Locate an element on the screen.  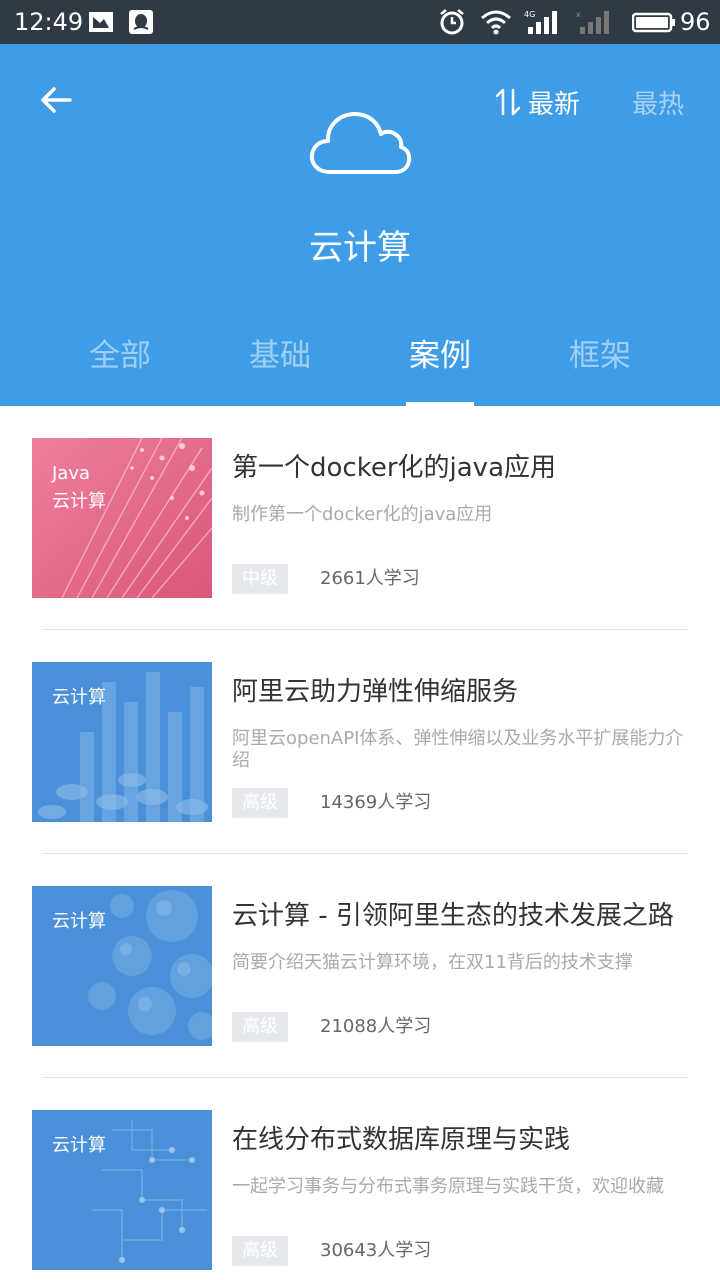
course-description: 简要介绍天猫云计算环境，在双11背后的技术支撑 is located at coordinates (432, 962).